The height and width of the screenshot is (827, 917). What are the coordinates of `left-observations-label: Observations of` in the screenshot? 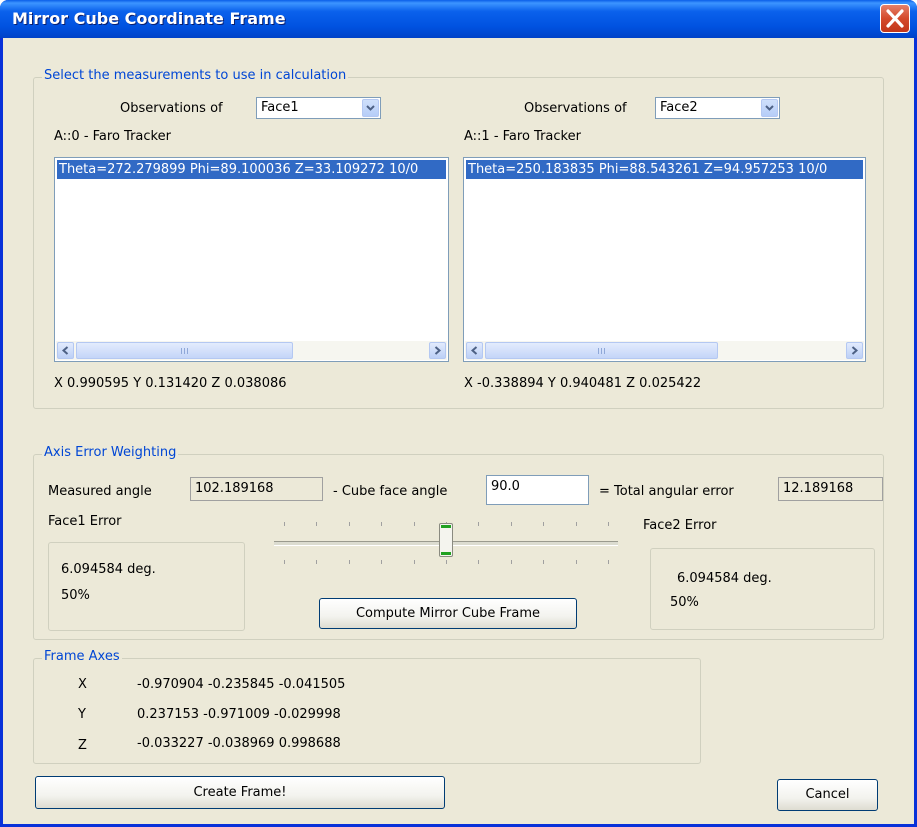 It's located at (171, 108).